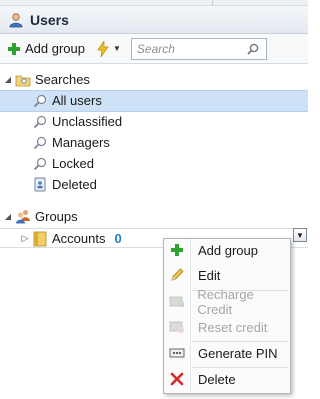 The image size is (320, 399). I want to click on add-group-label: Add group, so click(55, 48).